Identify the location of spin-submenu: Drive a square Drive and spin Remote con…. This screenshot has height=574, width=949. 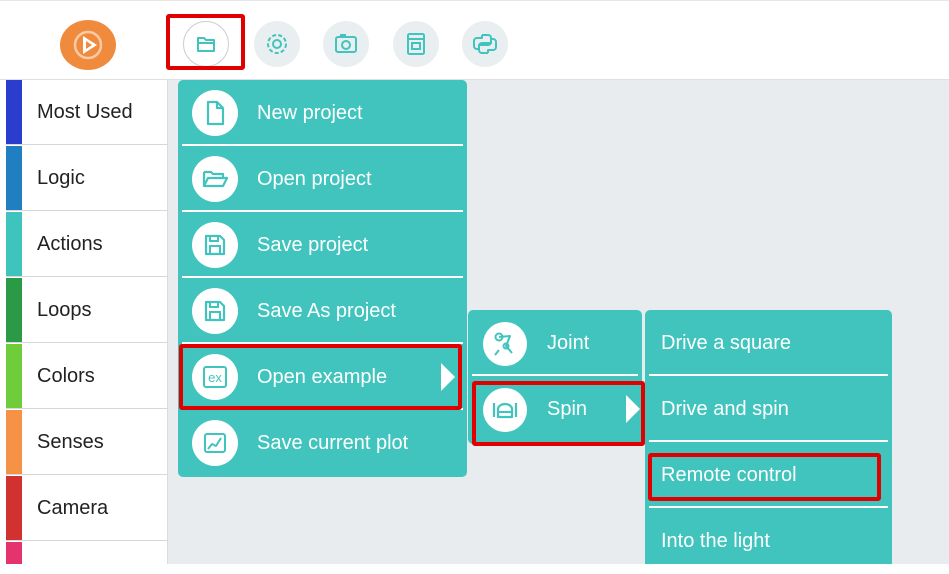
(768, 437).